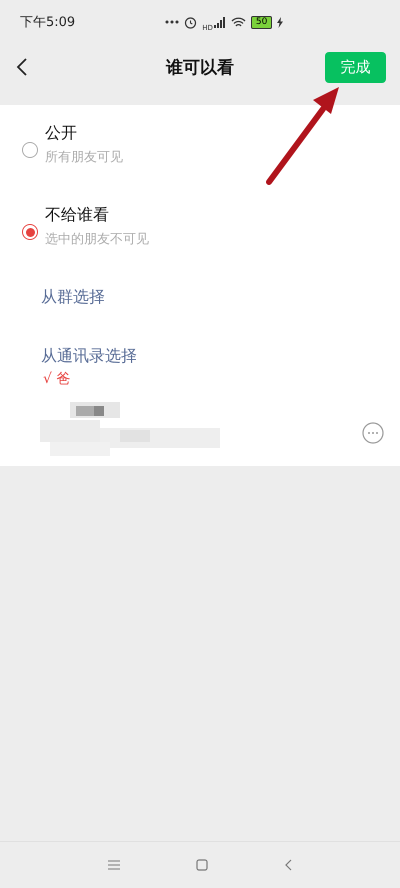  I want to click on choose-from-contacts-link: 从通讯录选择, so click(89, 356).